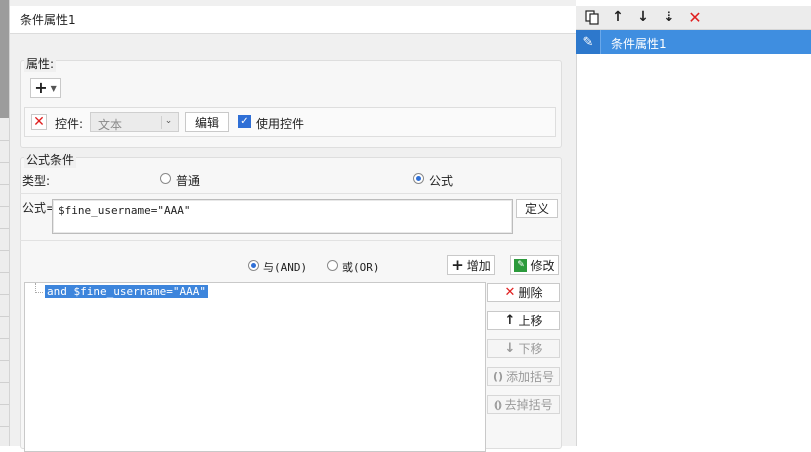 This screenshot has height=452, width=811. I want to click on modify-condition-button: ✎ 修改, so click(534, 265).